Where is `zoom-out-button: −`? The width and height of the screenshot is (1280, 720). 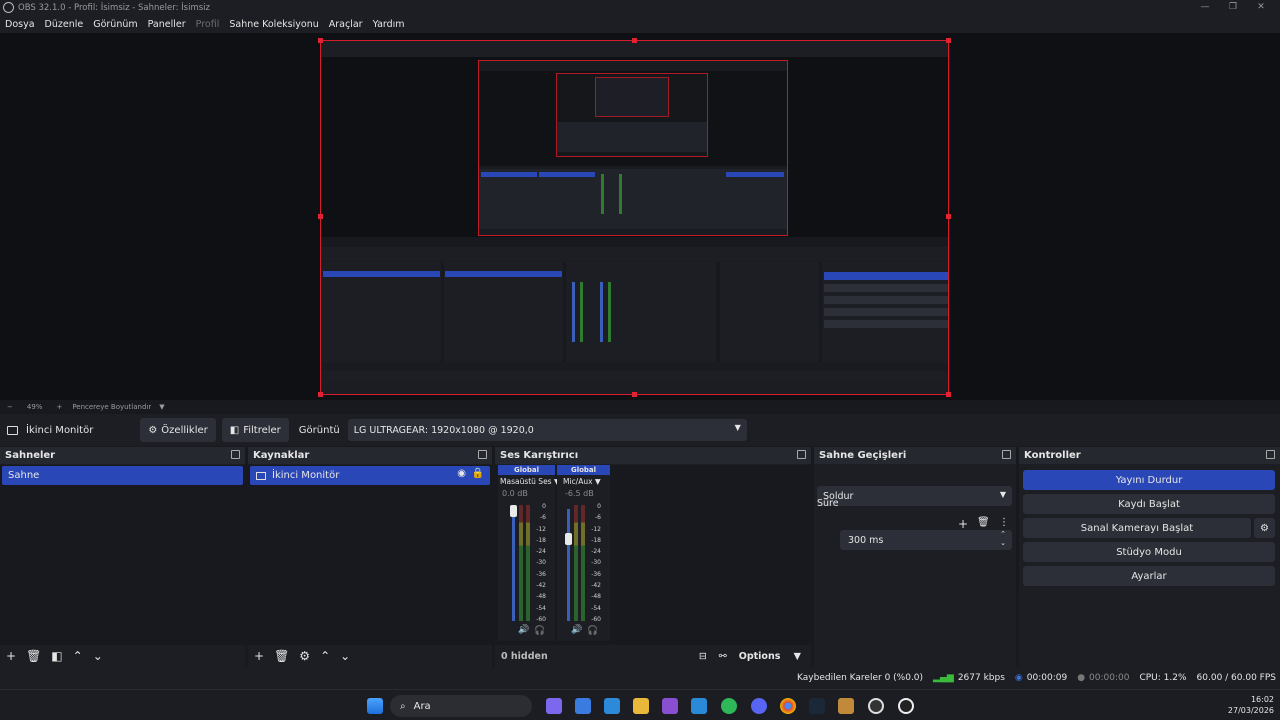
zoom-out-button: − is located at coordinates (10, 407).